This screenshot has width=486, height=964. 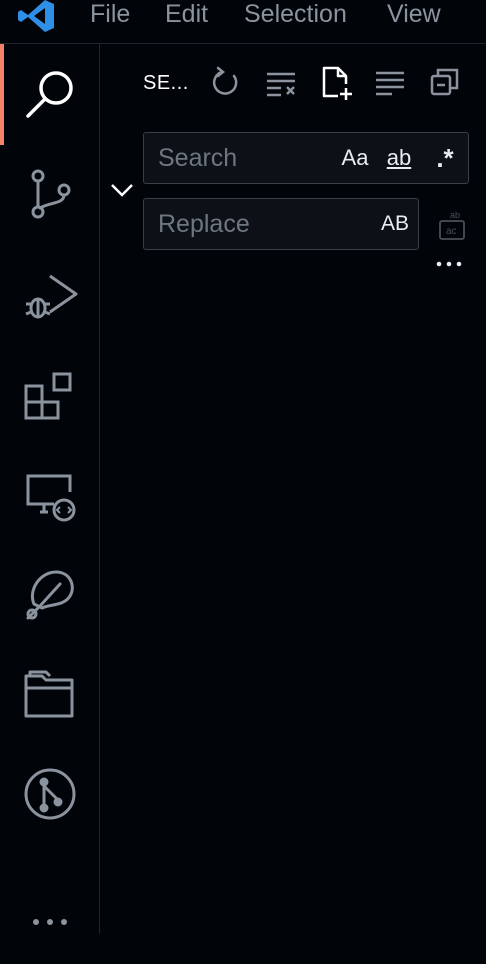 I want to click on menu-bar: File Edit Selection View, so click(x=243, y=22).